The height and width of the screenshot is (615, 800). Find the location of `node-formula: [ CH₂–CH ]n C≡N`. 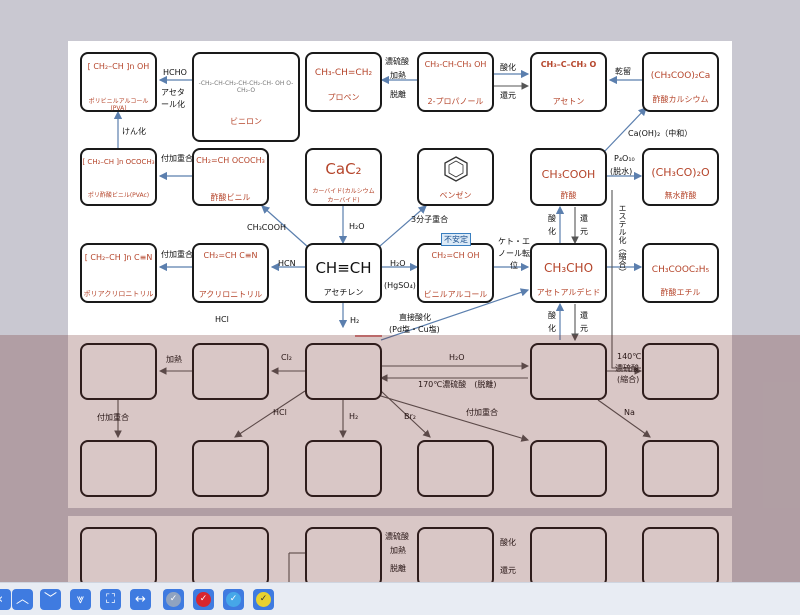

node-formula: [ CH₂–CH ]n C≡N is located at coordinates (118, 257).